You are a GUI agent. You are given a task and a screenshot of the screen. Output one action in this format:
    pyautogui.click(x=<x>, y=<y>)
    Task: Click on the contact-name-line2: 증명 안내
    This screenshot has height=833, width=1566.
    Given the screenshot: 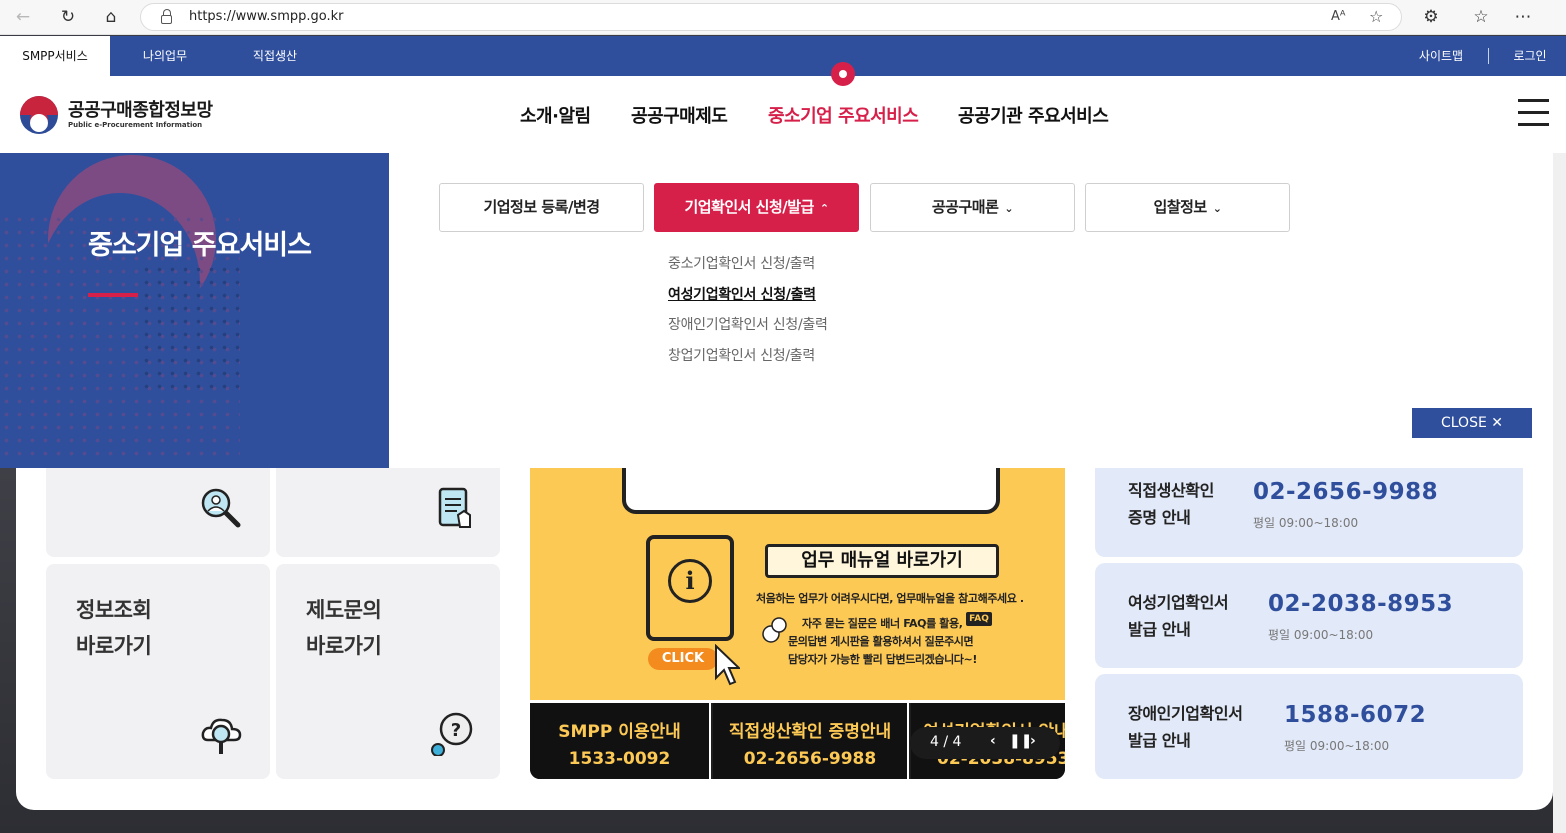 What is the action you would take?
    pyautogui.click(x=1159, y=517)
    